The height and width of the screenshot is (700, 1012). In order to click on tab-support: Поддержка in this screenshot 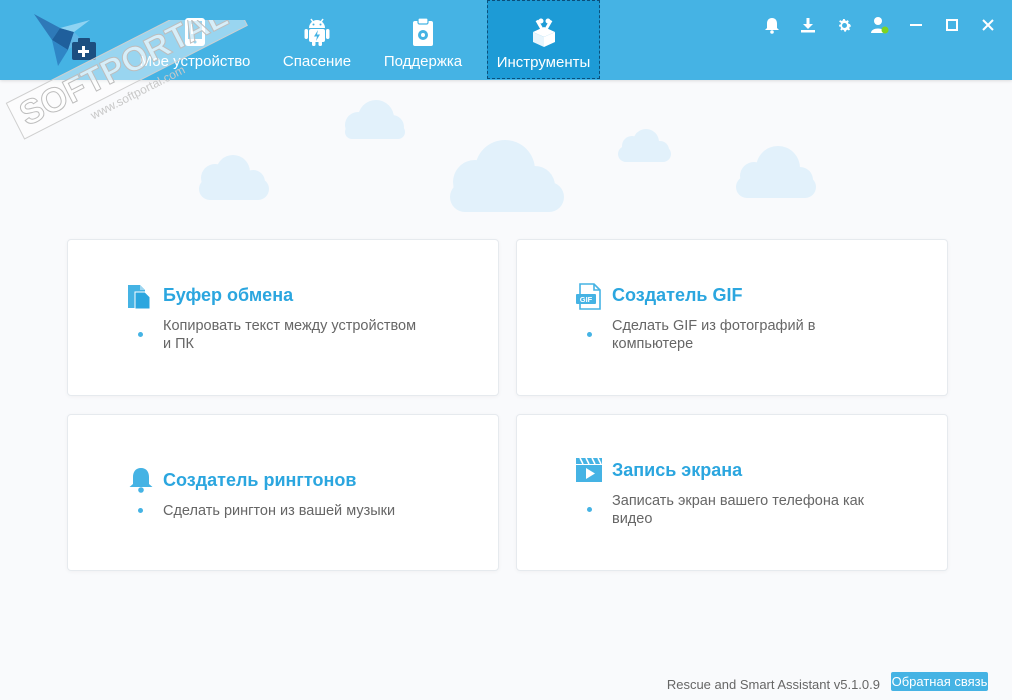, I will do `click(423, 40)`.